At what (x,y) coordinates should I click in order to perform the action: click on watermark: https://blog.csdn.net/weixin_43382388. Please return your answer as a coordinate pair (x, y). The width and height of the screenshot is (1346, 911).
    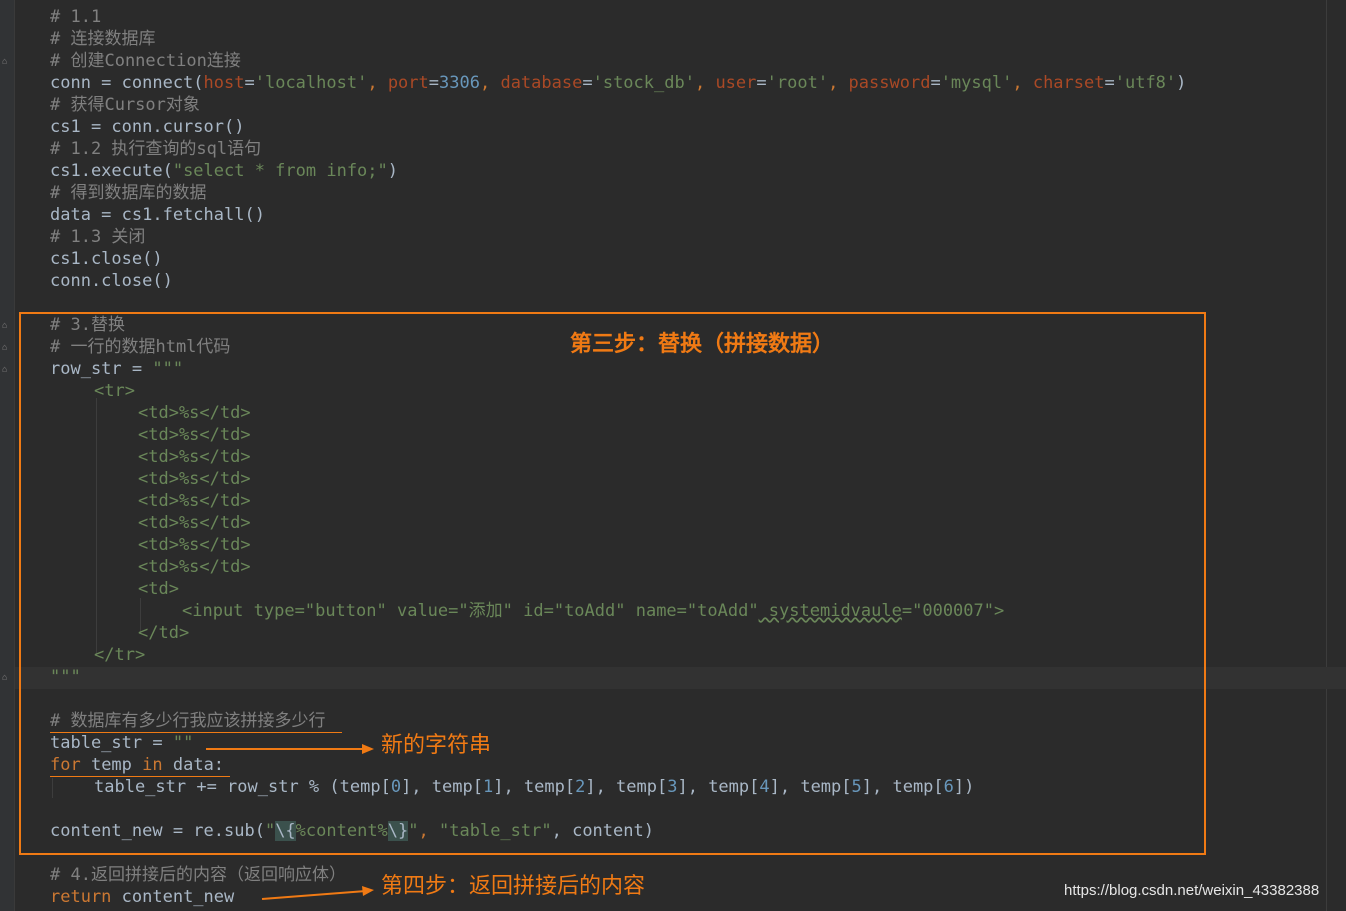
    Looking at the image, I should click on (1192, 890).